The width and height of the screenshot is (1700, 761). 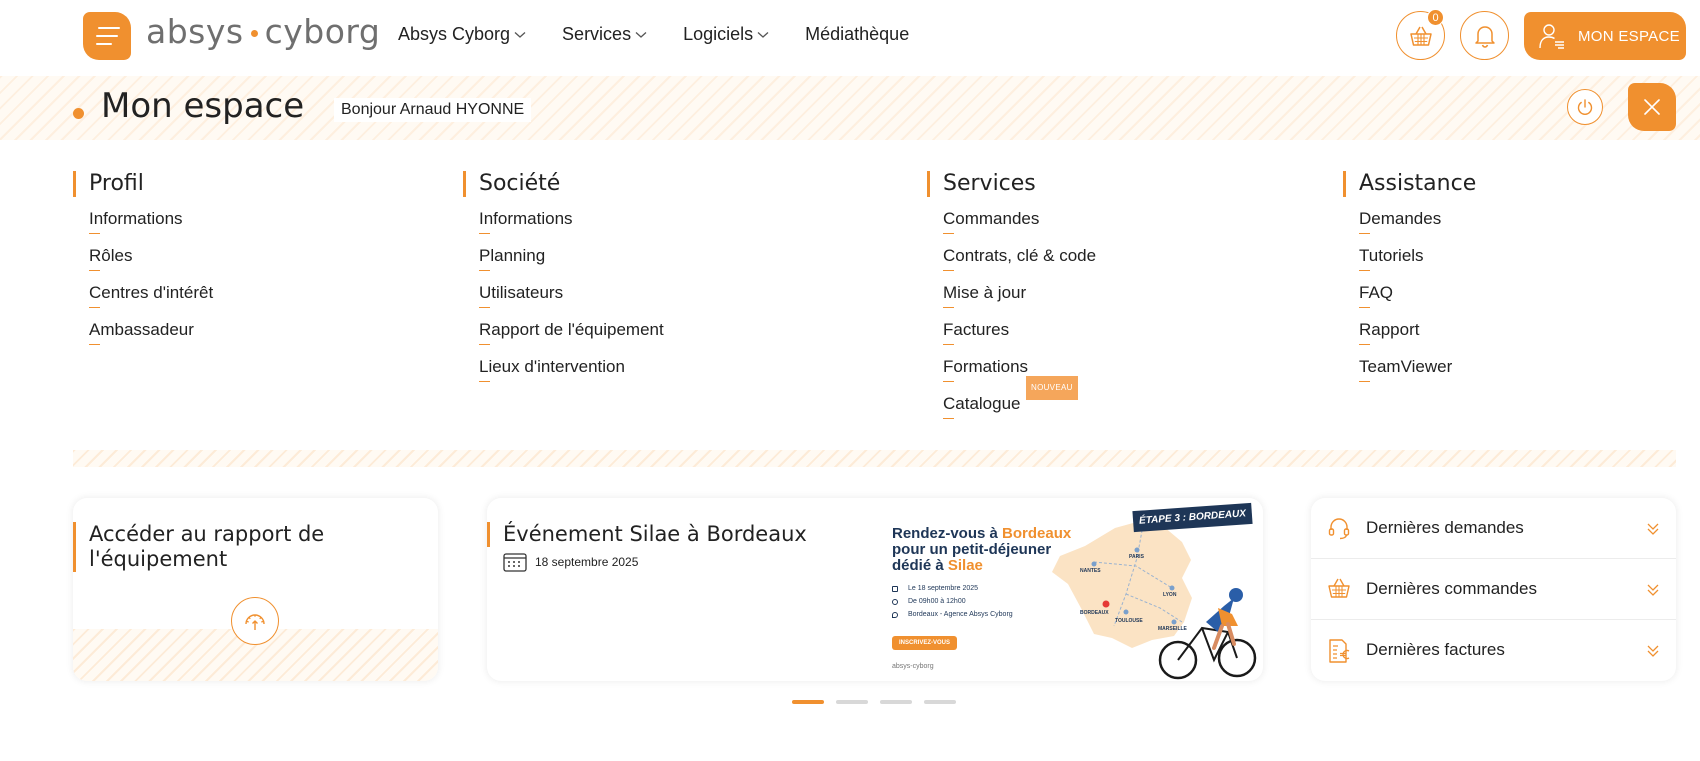 I want to click on link-profil-centres-interet: Centres d'intérêt, so click(x=151, y=301).